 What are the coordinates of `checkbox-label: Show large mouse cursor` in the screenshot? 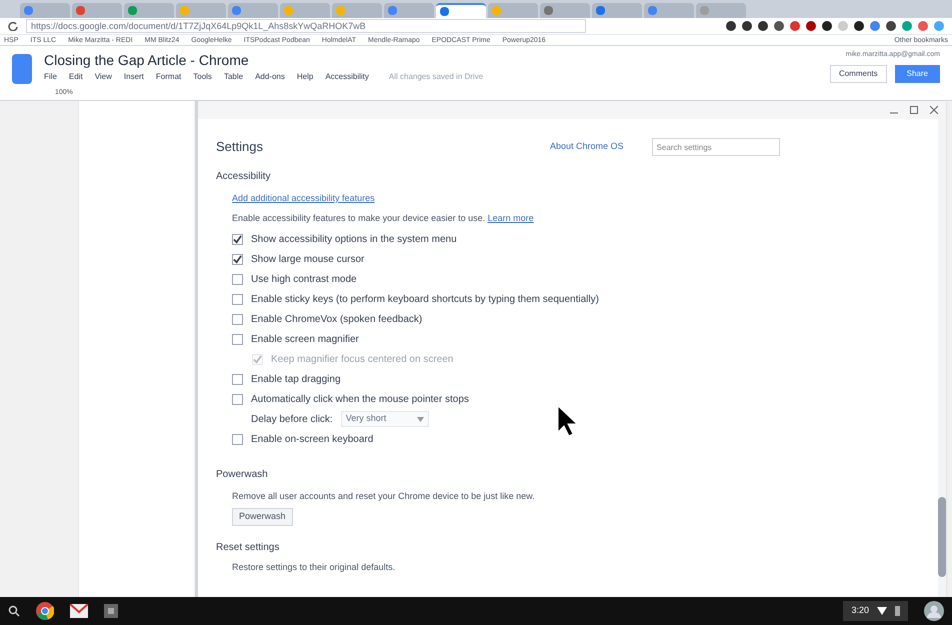 It's located at (307, 259).